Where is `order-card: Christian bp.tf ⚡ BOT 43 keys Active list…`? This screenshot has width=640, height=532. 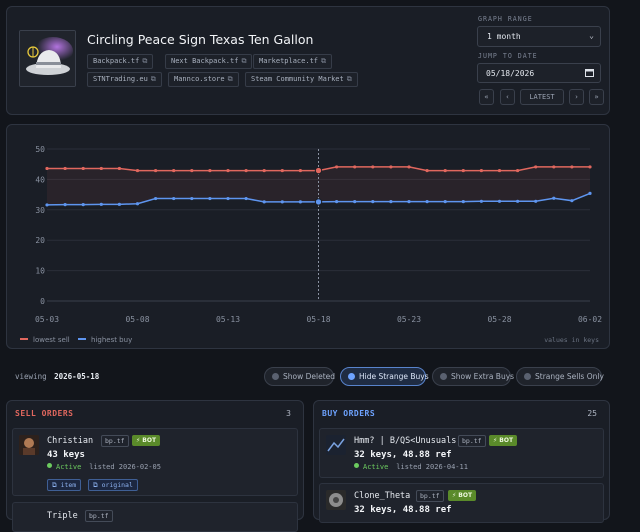 order-card: Christian bp.tf ⚡ BOT 43 keys Active list… is located at coordinates (155, 462).